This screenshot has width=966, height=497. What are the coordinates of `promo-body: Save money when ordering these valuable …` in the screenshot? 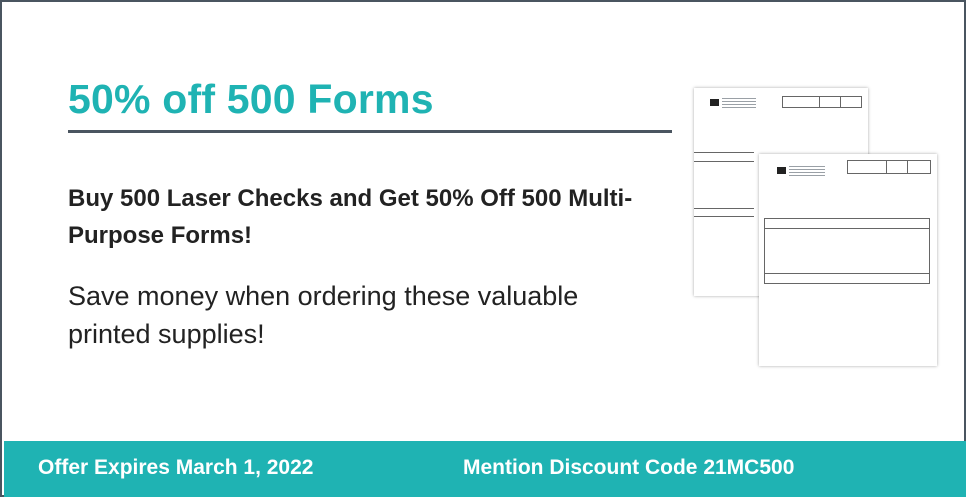 It's located at (323, 315).